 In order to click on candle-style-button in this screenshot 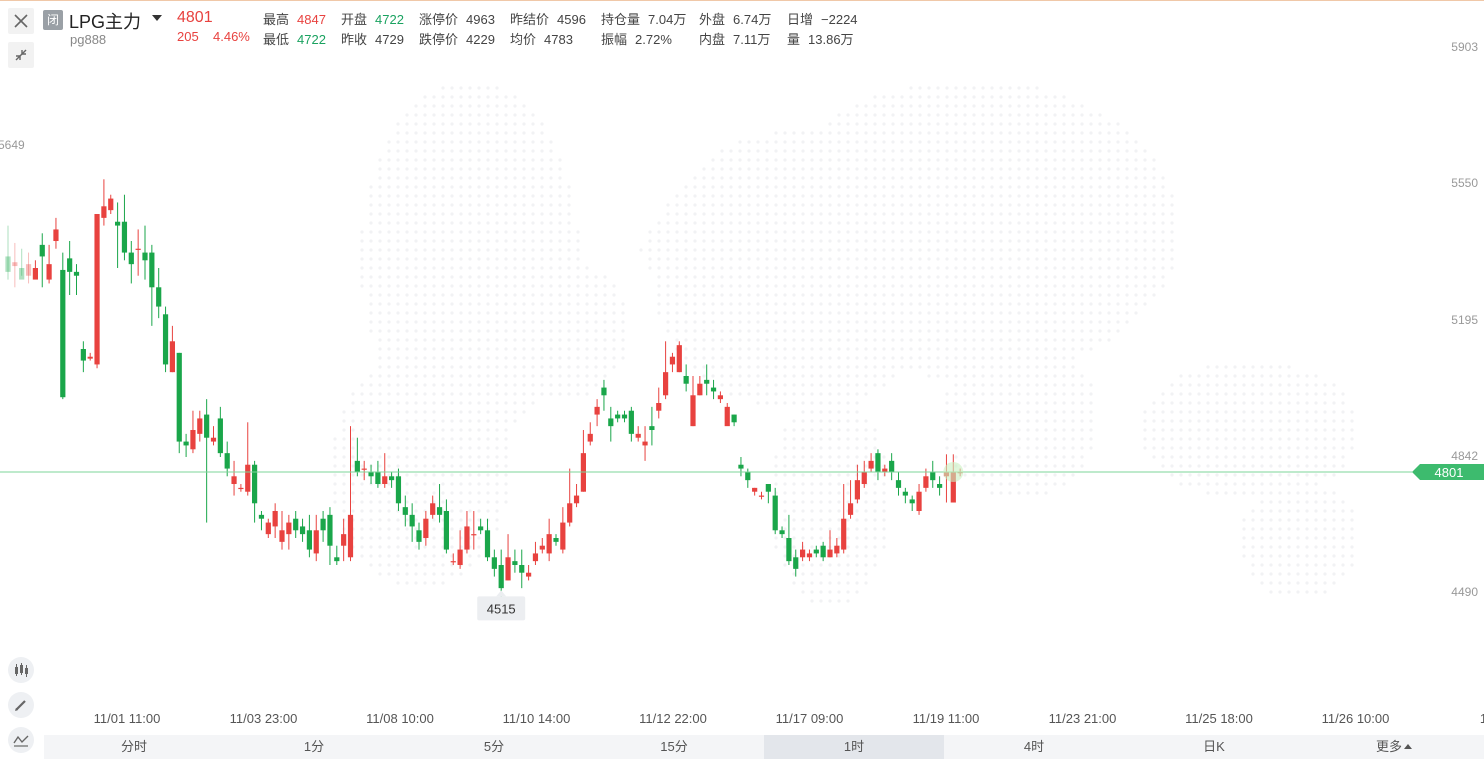, I will do `click(21, 670)`.